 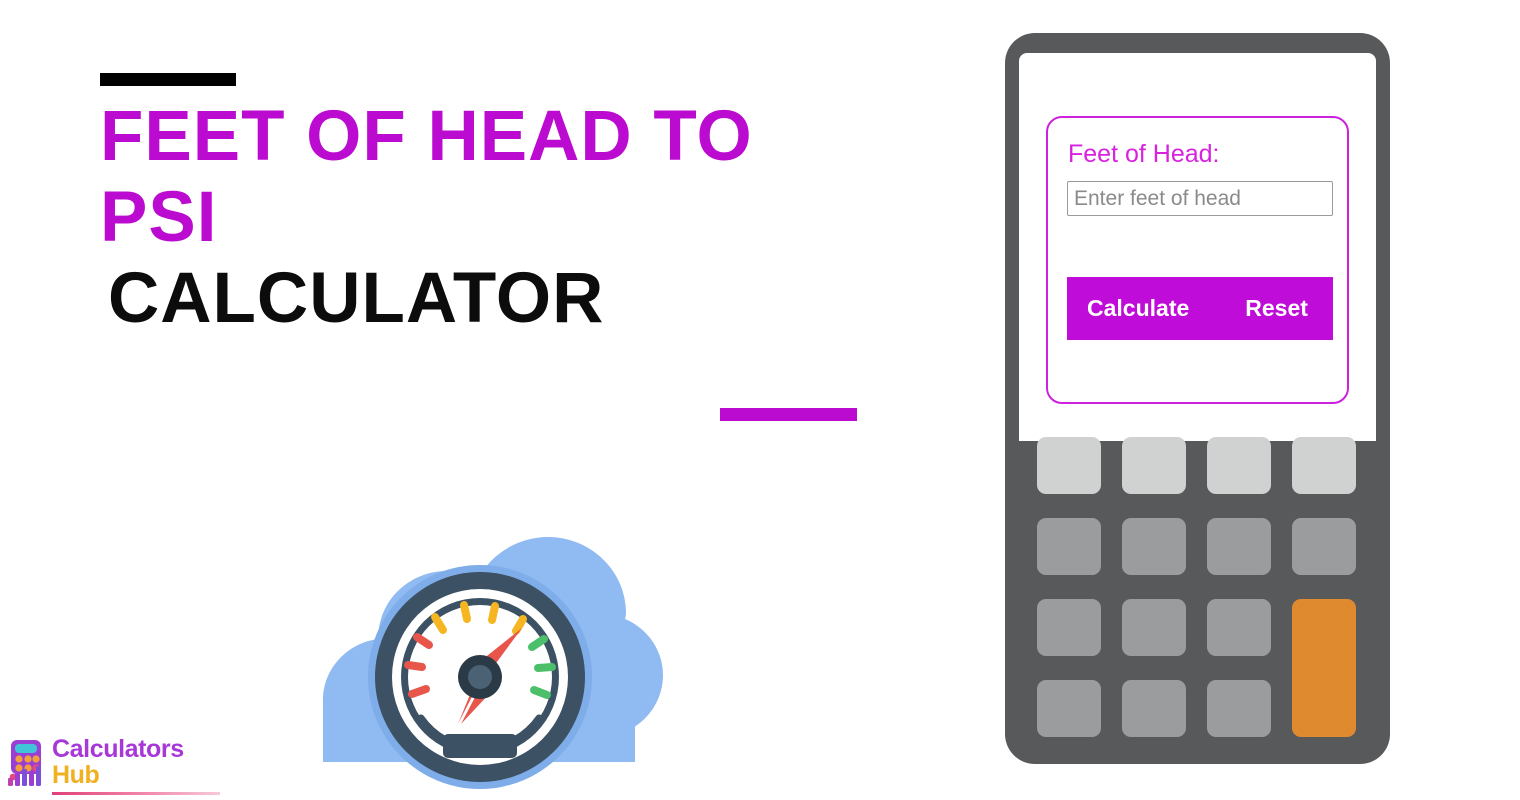 What do you see at coordinates (1069, 546) in the screenshot?
I see `keypad-key-r2c1` at bounding box center [1069, 546].